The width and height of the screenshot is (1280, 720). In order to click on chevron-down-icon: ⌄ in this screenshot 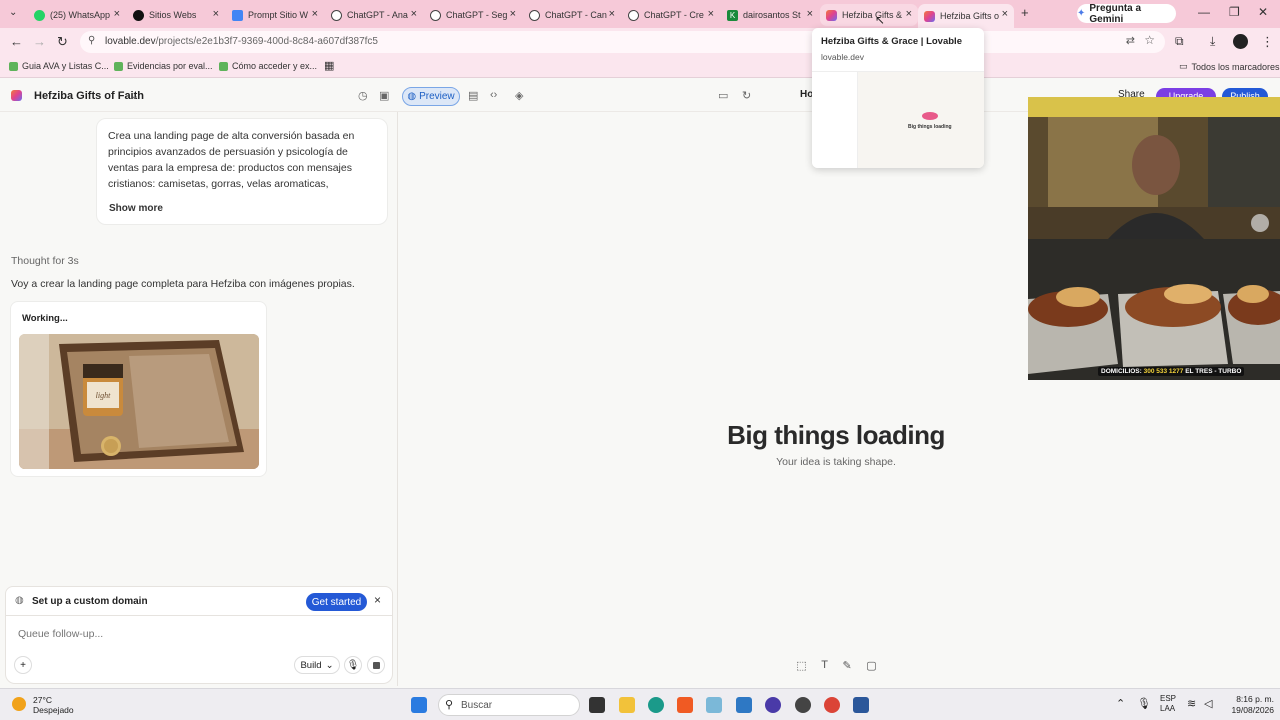, I will do `click(134, 95)`.